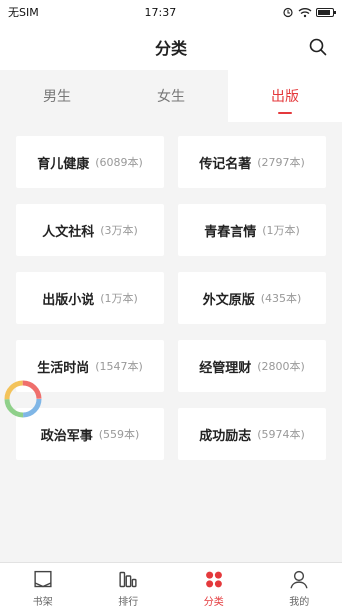 Image resolution: width=342 pixels, height=608 pixels. I want to click on nav-label: 排行, so click(128, 602).